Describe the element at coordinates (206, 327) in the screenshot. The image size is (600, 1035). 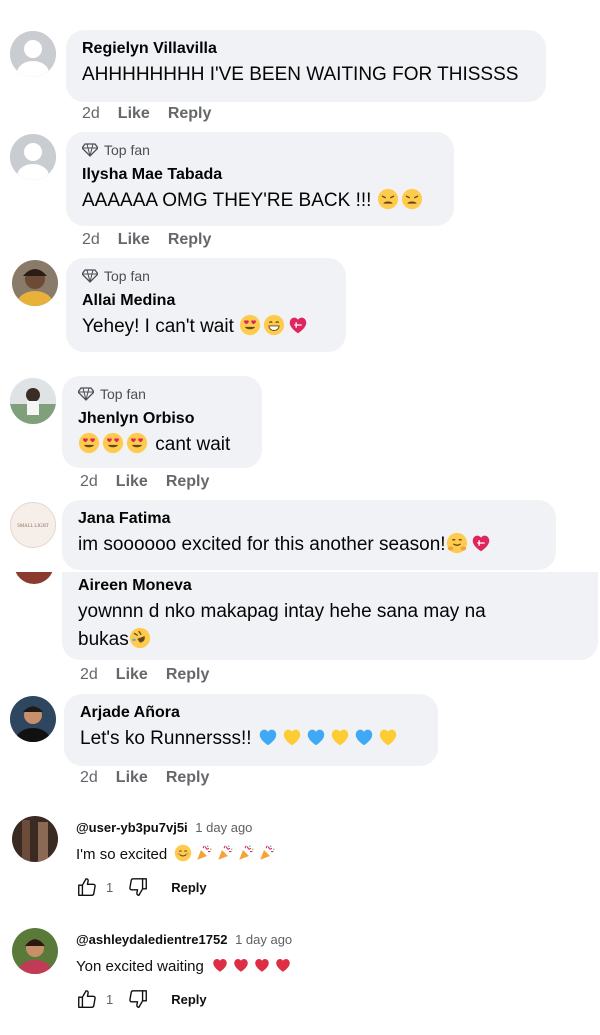
I see `comment-text: Yehey! I can't wait` at that location.